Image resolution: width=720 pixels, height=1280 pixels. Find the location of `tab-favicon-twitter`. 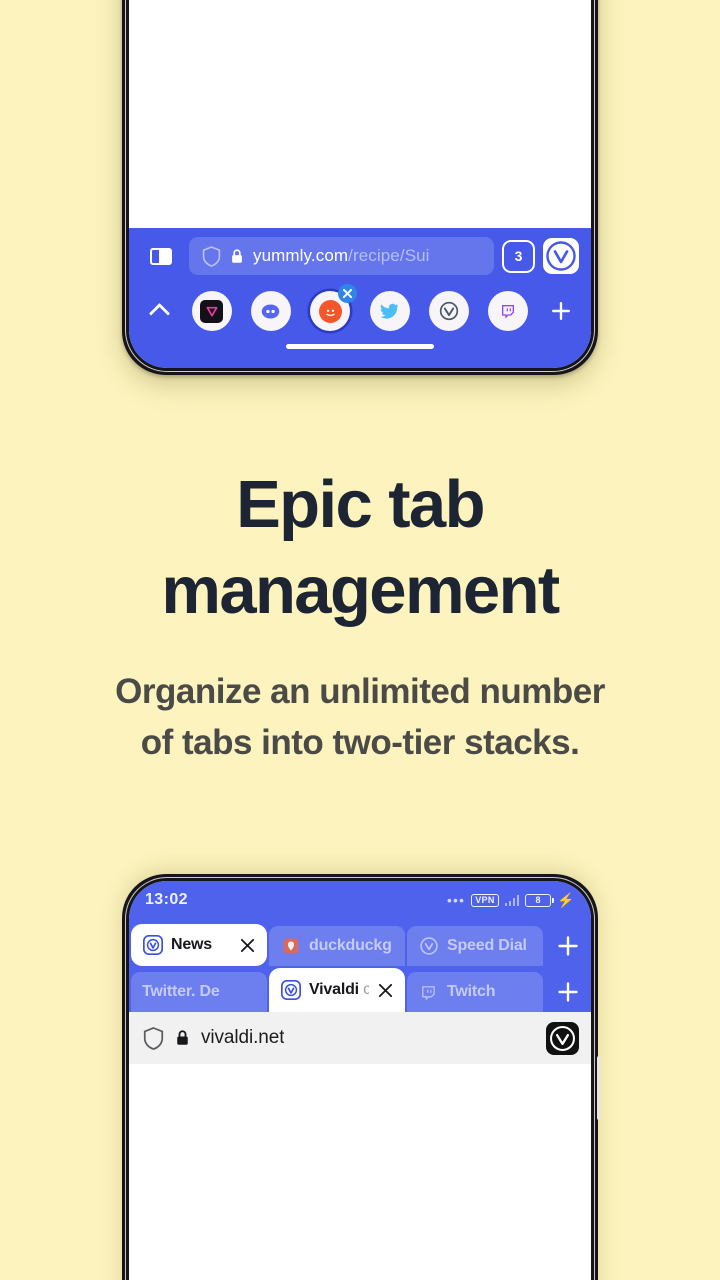

tab-favicon-twitter is located at coordinates (389, 311).